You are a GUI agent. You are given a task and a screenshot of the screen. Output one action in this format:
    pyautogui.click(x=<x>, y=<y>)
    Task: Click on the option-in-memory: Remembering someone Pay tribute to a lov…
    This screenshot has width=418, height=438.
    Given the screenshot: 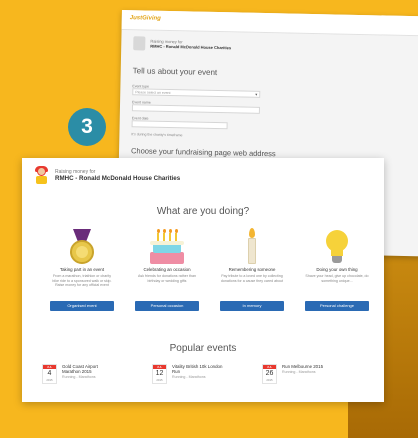 What is the action you would take?
    pyautogui.click(x=252, y=270)
    